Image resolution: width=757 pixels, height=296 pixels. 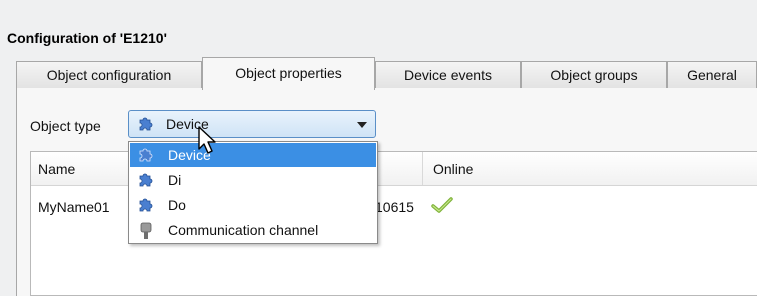 What do you see at coordinates (109, 74) in the screenshot?
I see `tab-object-configuration: Object configuration` at bounding box center [109, 74].